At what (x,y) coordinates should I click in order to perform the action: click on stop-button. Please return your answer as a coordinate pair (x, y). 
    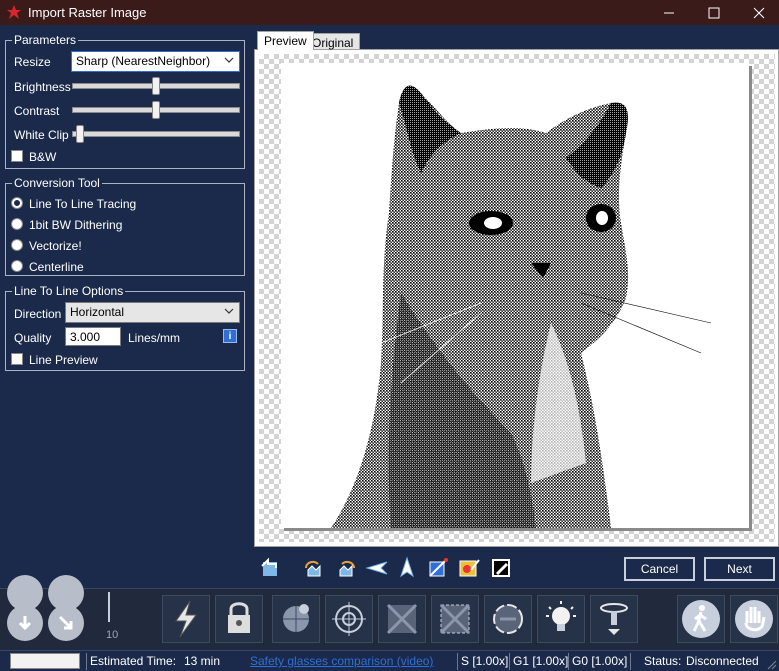
    Looking at the image, I should click on (754, 619).